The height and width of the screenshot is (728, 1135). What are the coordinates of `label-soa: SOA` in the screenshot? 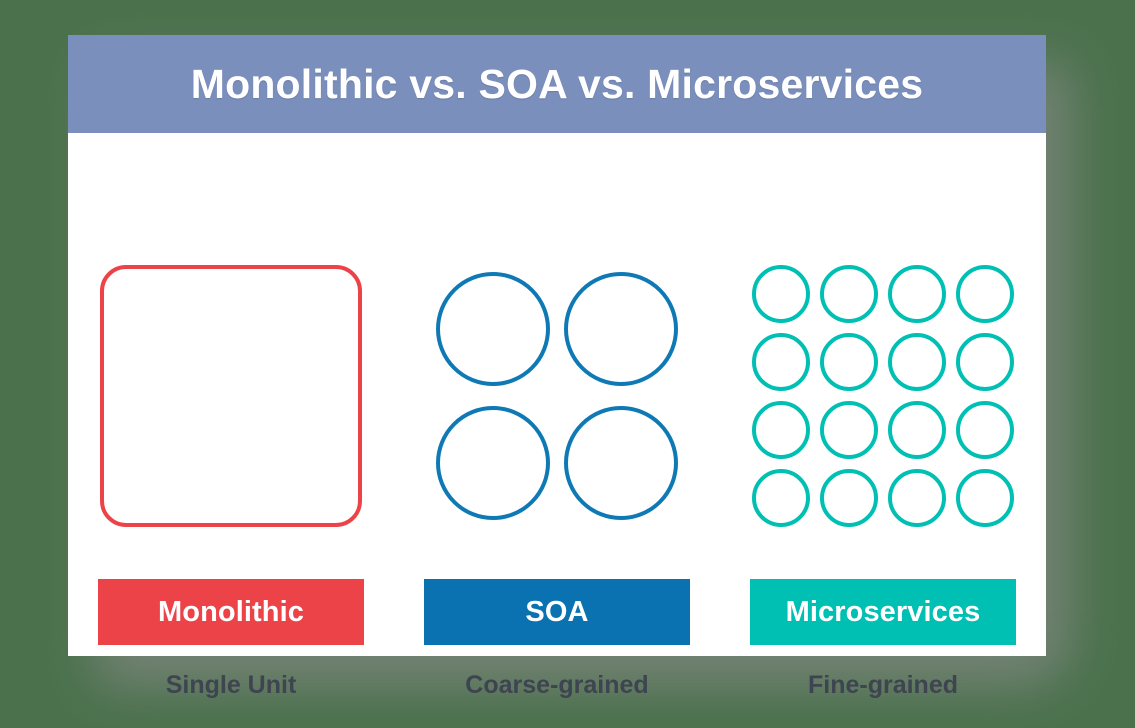 It's located at (557, 611).